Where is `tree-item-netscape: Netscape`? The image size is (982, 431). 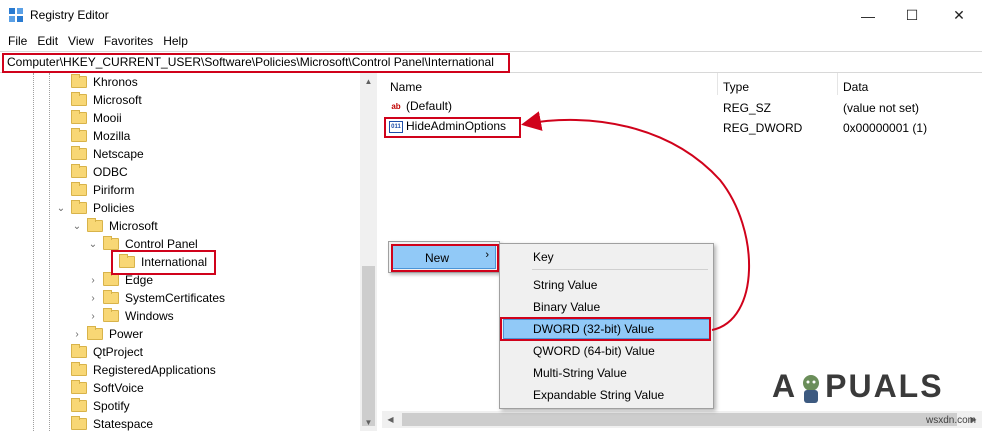
tree-item-netscape: Netscape is located at coordinates (100, 154).